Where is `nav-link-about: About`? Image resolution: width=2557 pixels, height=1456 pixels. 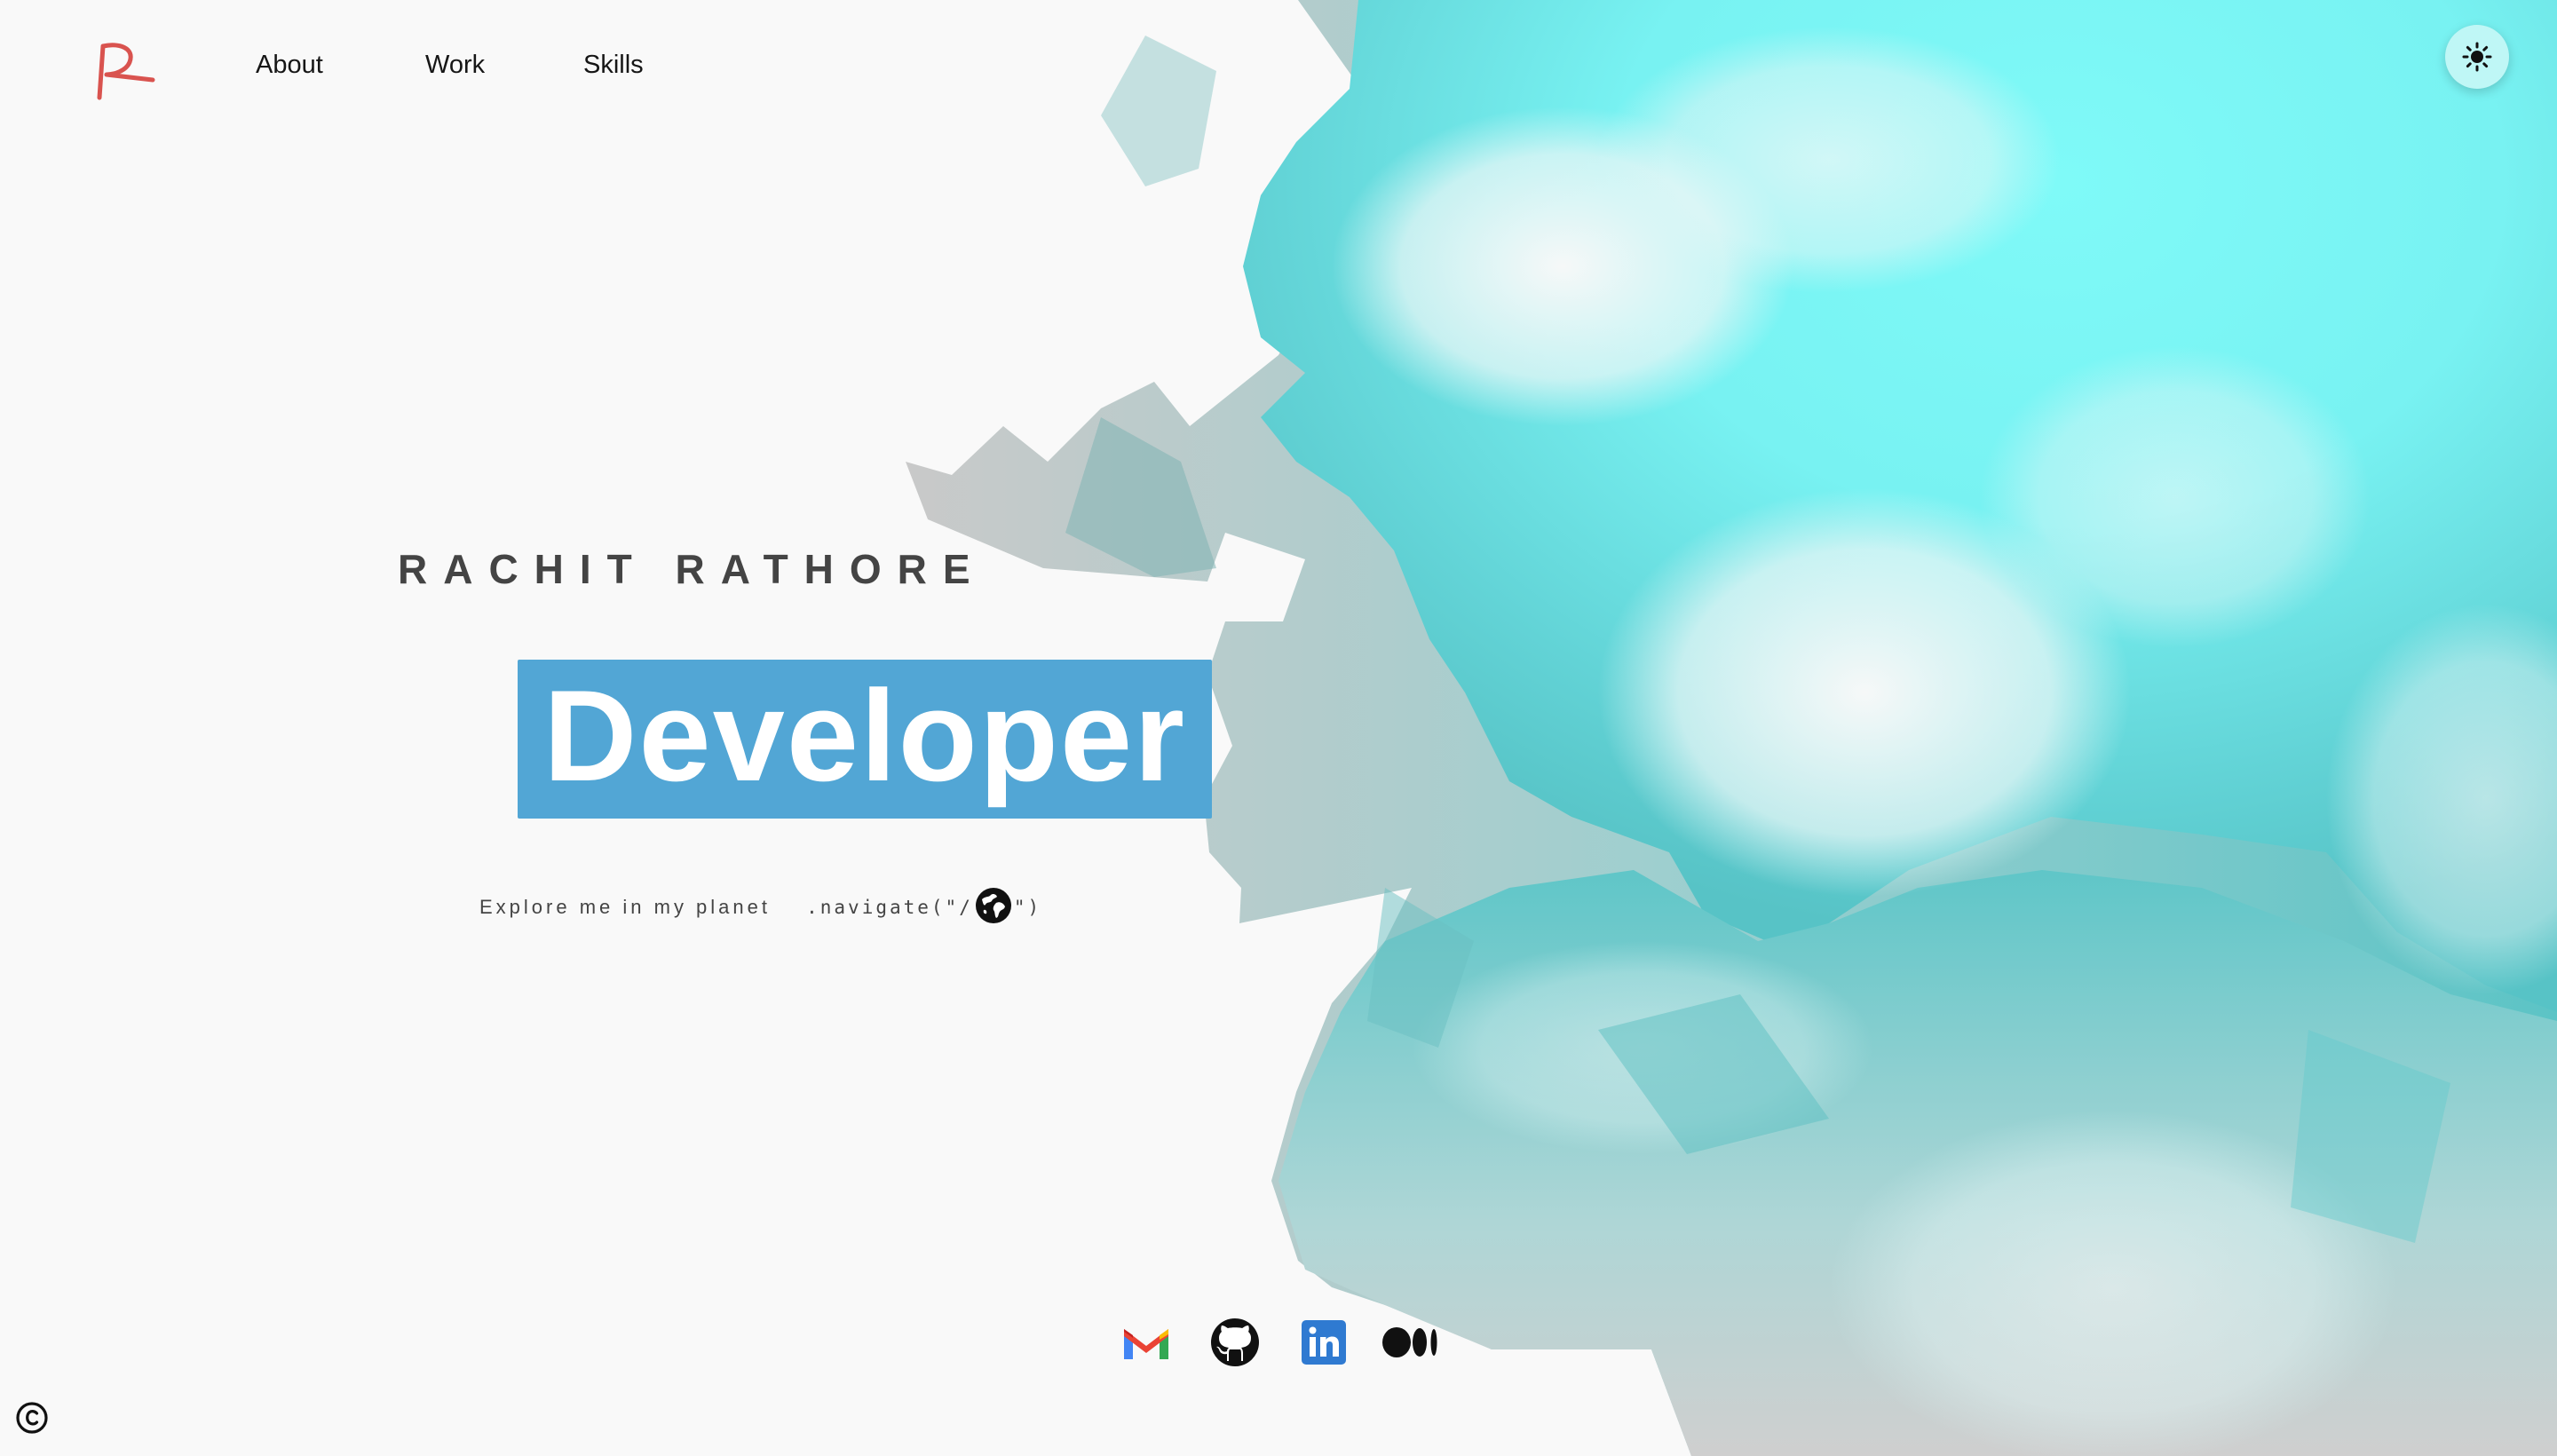
nav-link-about: About is located at coordinates (289, 65).